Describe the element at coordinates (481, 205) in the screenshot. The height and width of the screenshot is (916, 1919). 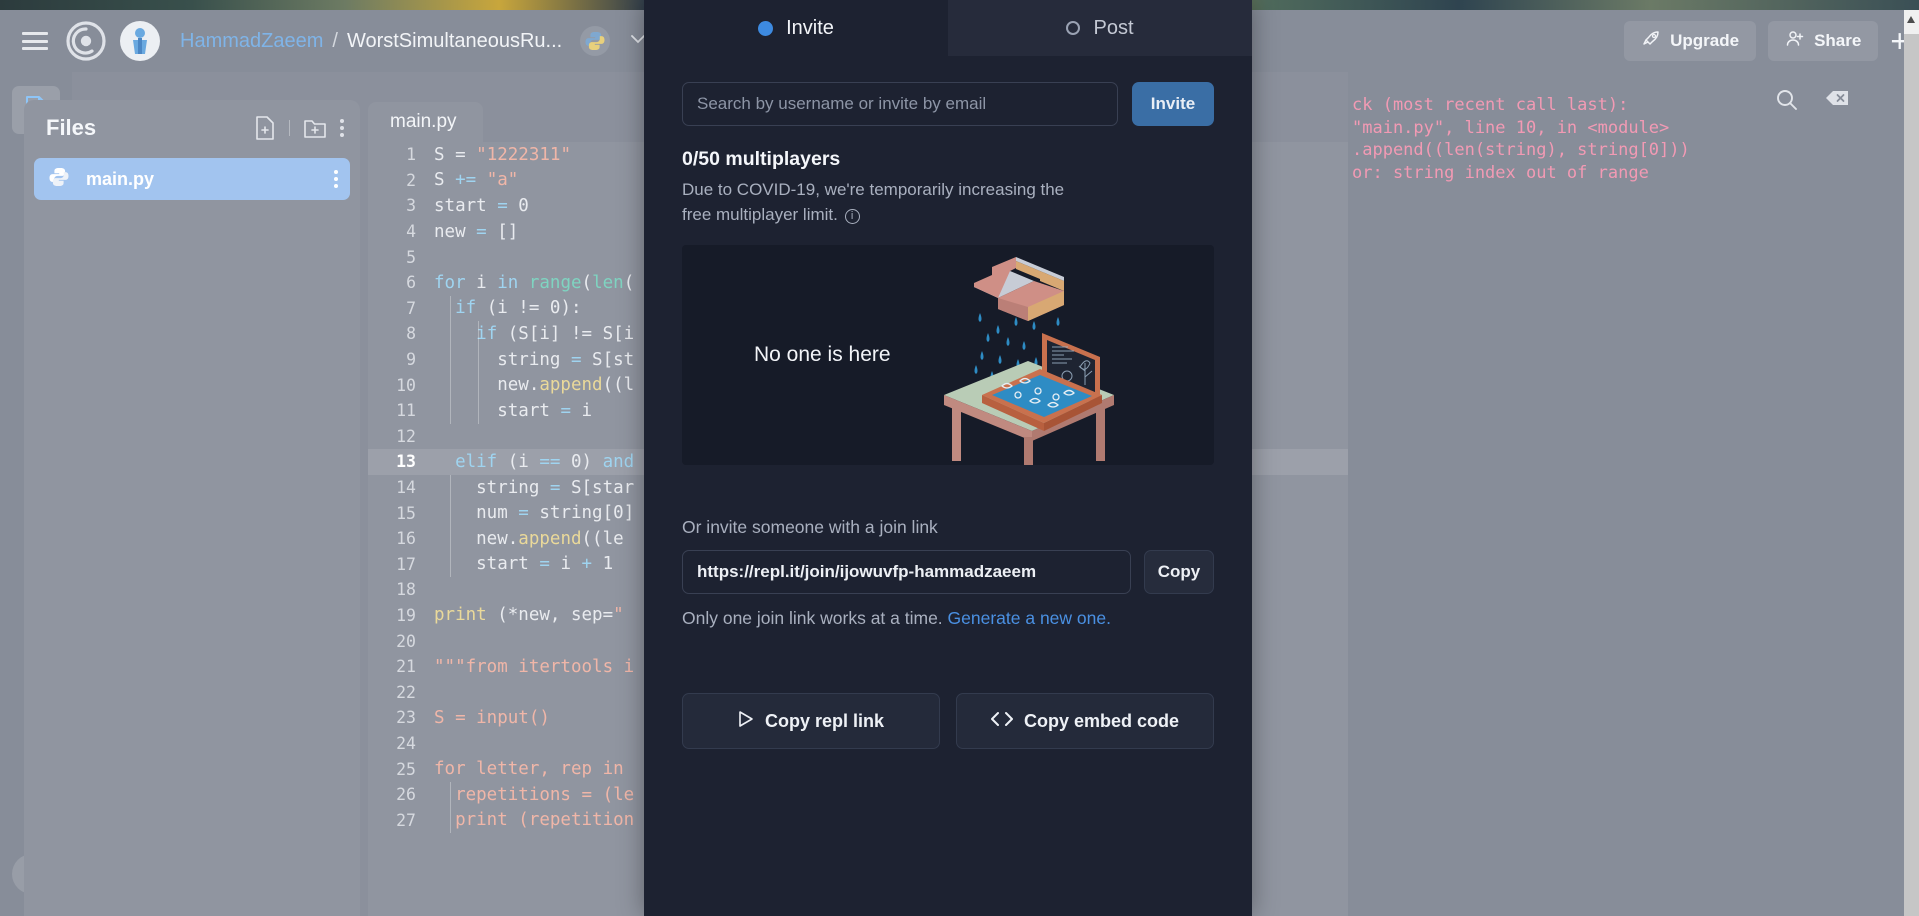
I see `code-text: start = 0` at that location.